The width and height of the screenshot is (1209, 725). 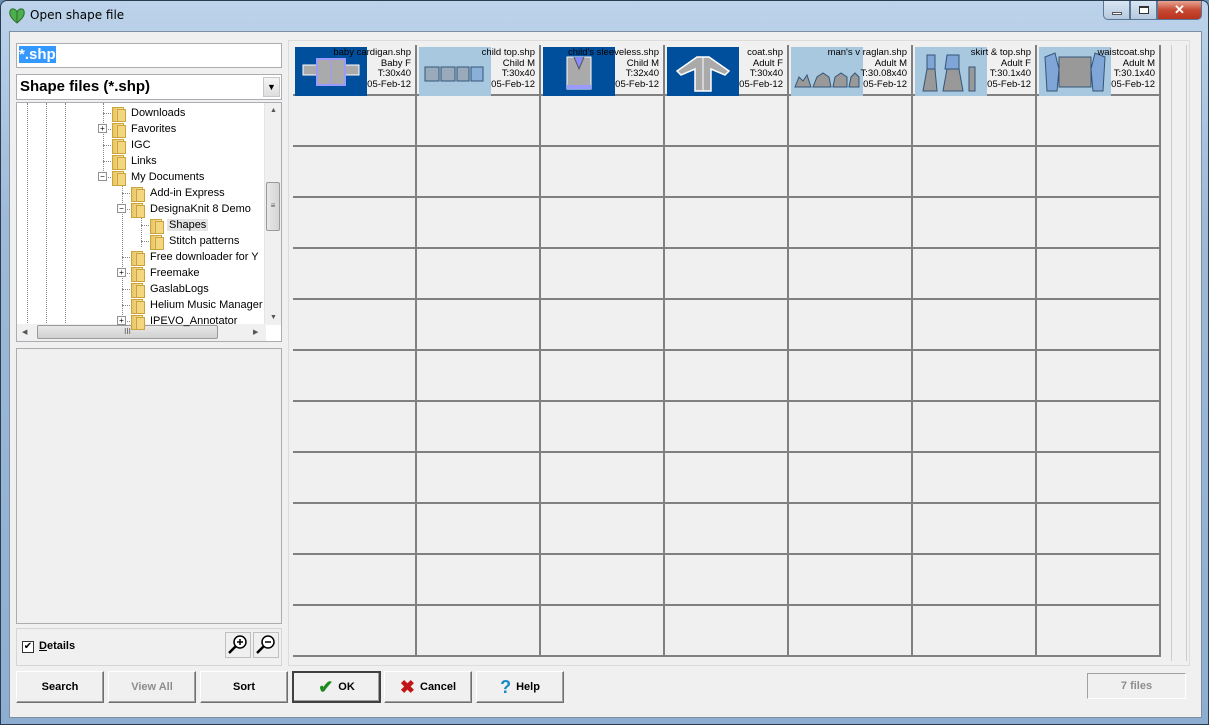 I want to click on scroll-right-icon: ▶, so click(x=255, y=332).